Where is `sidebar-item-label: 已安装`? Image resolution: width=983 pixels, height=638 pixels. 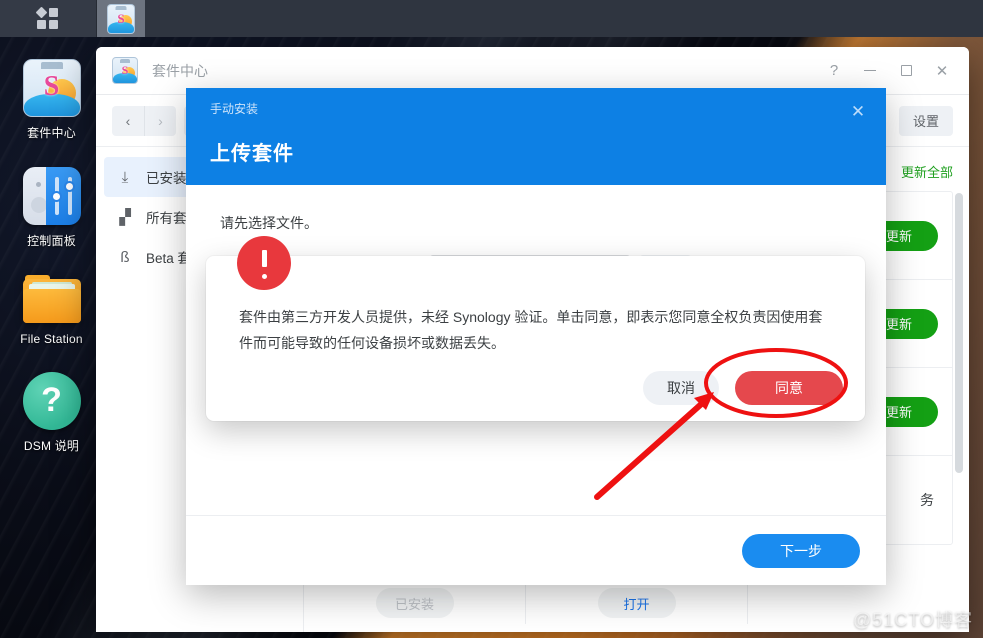
sidebar-item-label: 已安装 is located at coordinates (166, 178).